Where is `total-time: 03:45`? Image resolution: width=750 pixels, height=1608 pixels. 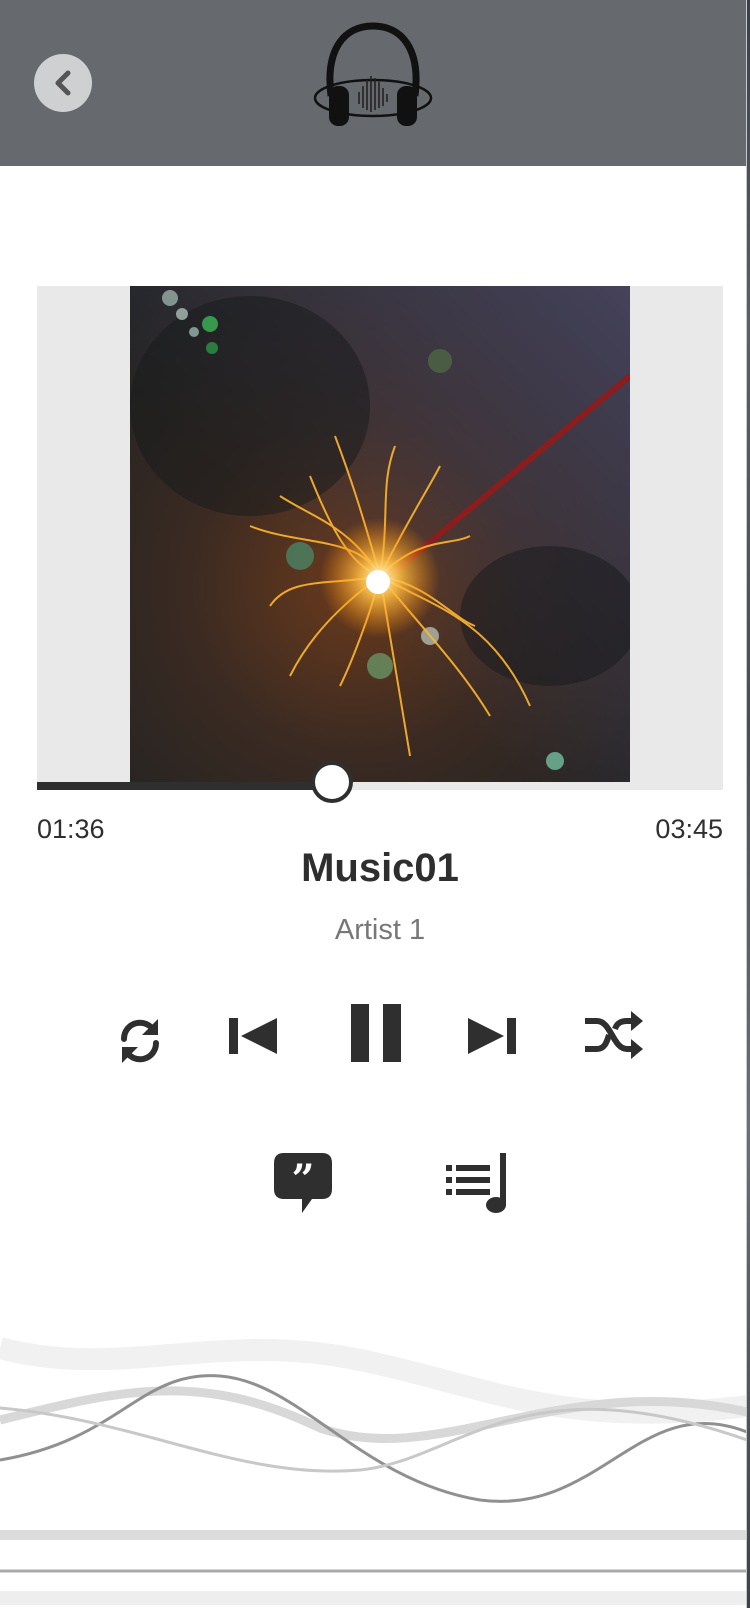
total-time: 03:45 is located at coordinates (689, 829).